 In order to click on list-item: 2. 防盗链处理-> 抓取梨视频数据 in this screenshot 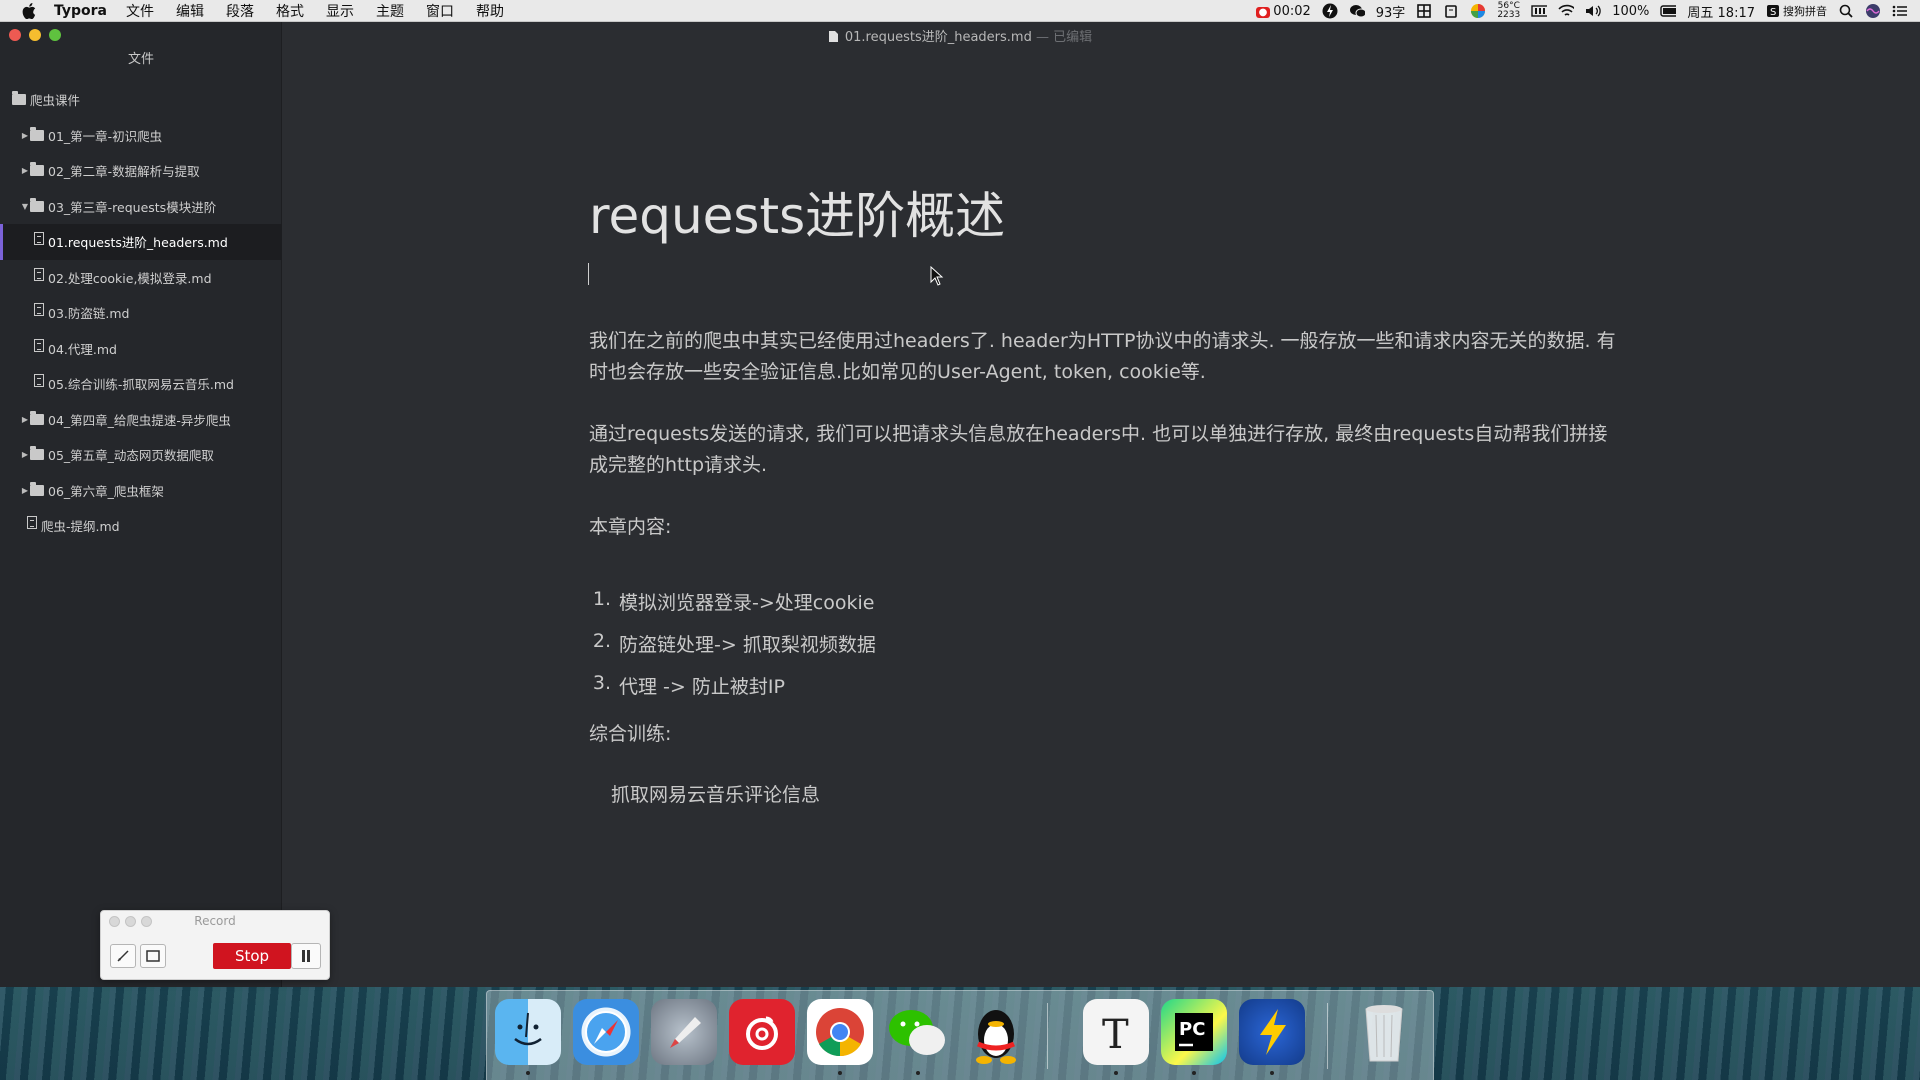, I will do `click(889, 651)`.